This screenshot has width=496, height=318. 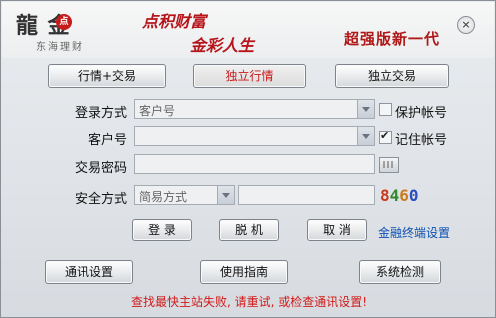 What do you see at coordinates (254, 109) in the screenshot?
I see `login-mode-select: 客户号` at bounding box center [254, 109].